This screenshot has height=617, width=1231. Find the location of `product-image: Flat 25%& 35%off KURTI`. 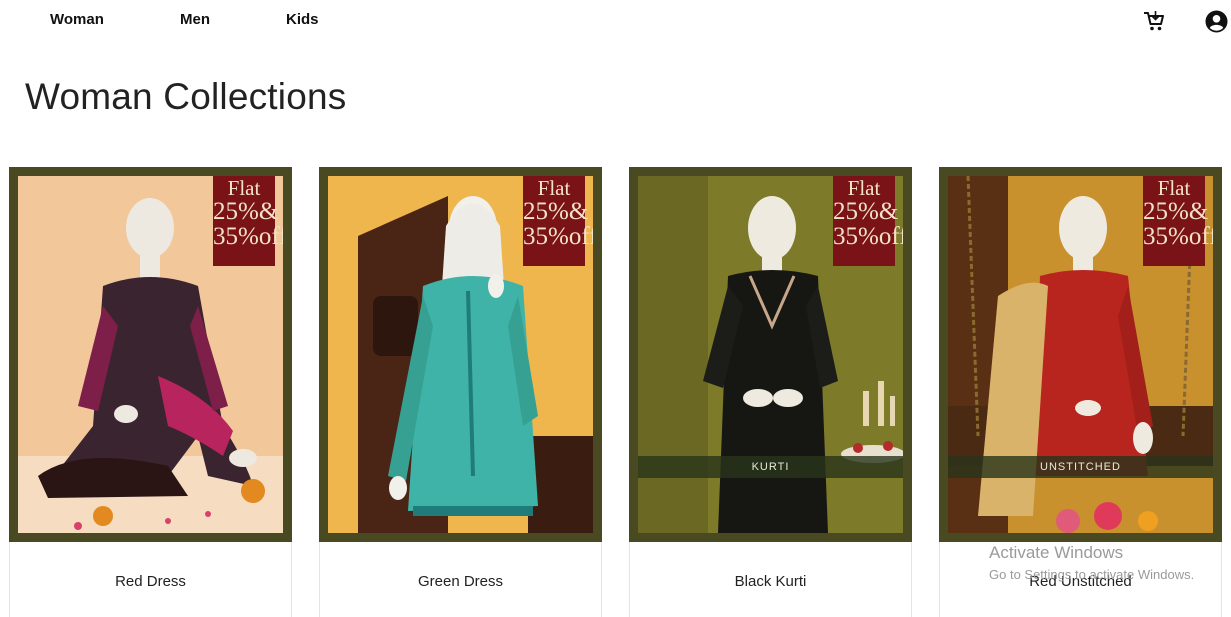

product-image: Flat 25%& 35%off KURTI is located at coordinates (770, 354).